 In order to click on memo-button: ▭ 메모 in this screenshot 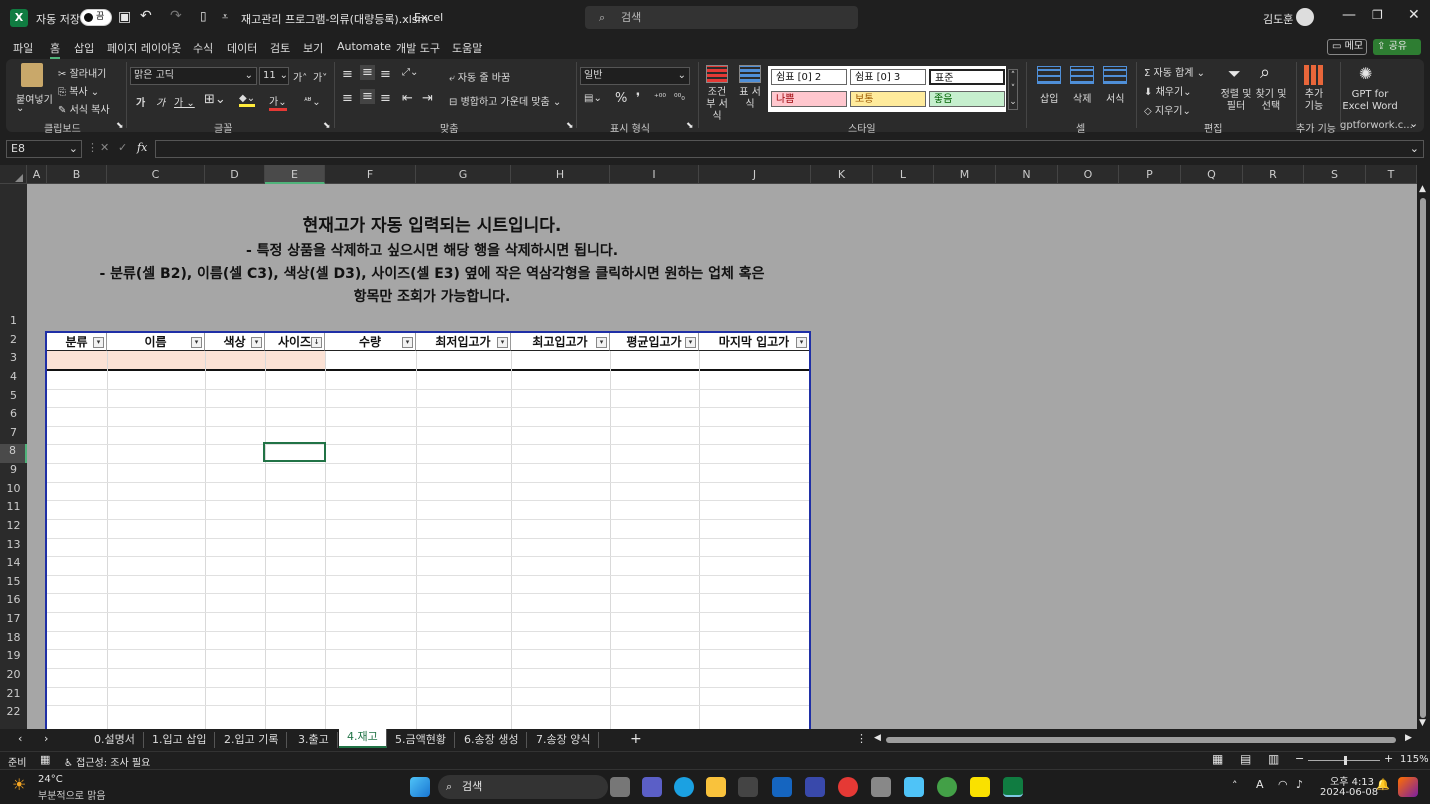, I will do `click(1347, 47)`.